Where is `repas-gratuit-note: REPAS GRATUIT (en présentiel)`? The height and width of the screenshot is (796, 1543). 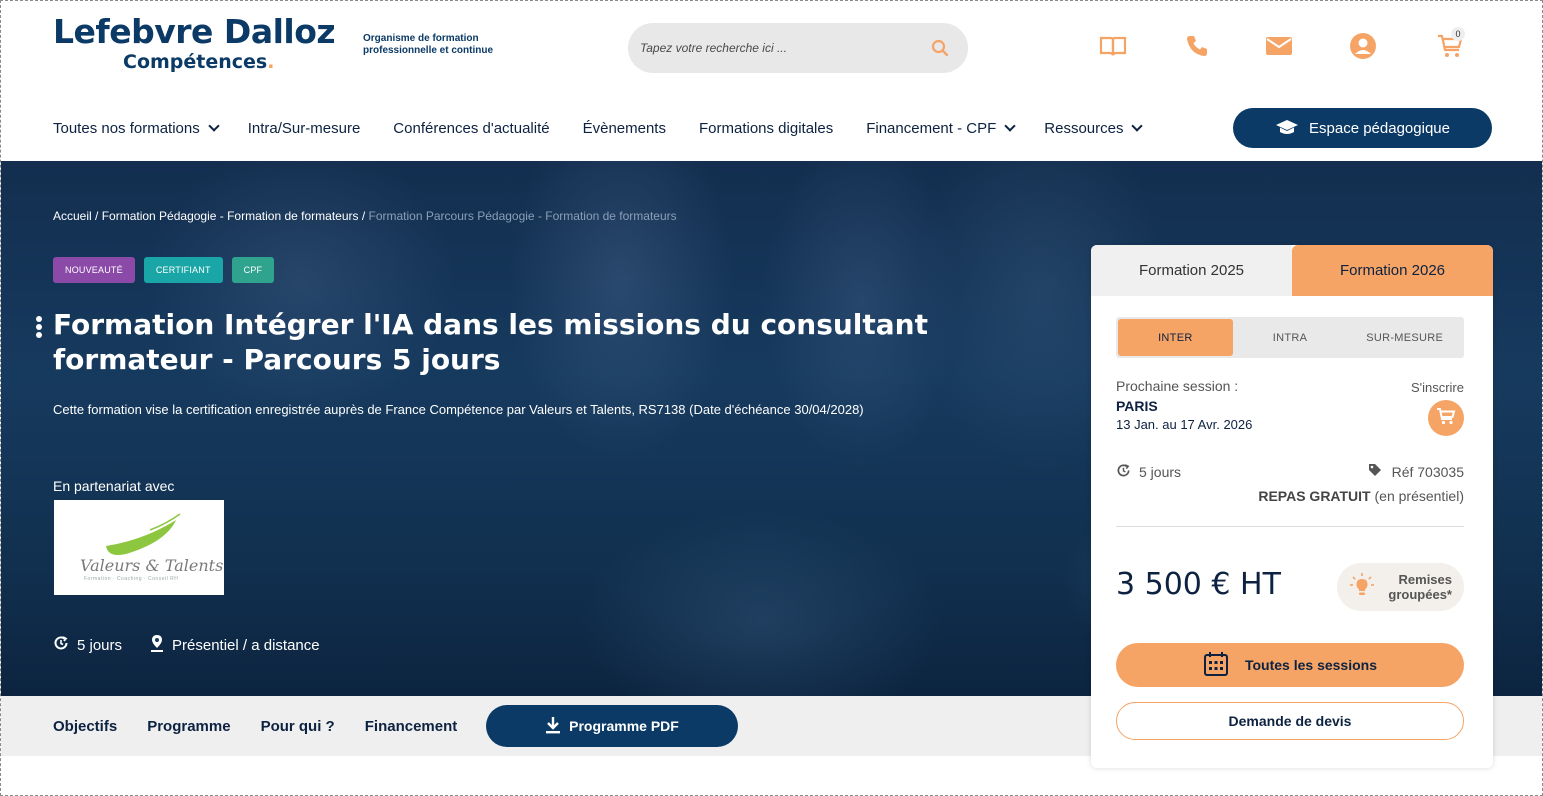
repas-gratuit-note: REPAS GRATUIT (en présentiel) is located at coordinates (1361, 496).